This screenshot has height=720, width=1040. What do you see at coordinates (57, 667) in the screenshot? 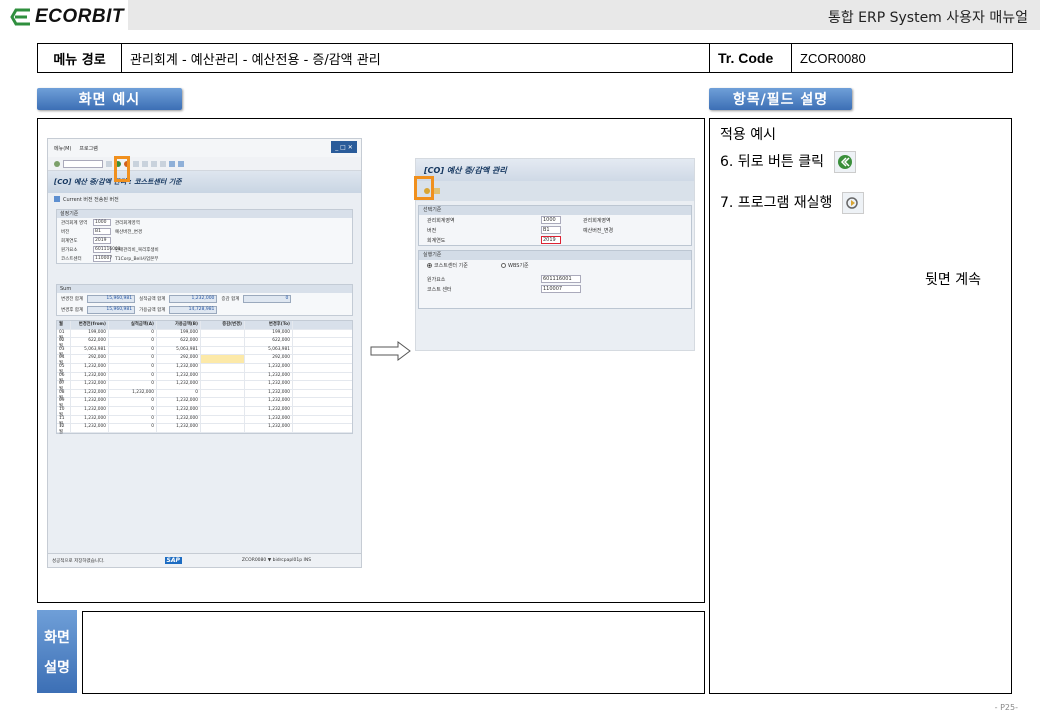
I see `desc-label-line: 설명` at bounding box center [57, 667].